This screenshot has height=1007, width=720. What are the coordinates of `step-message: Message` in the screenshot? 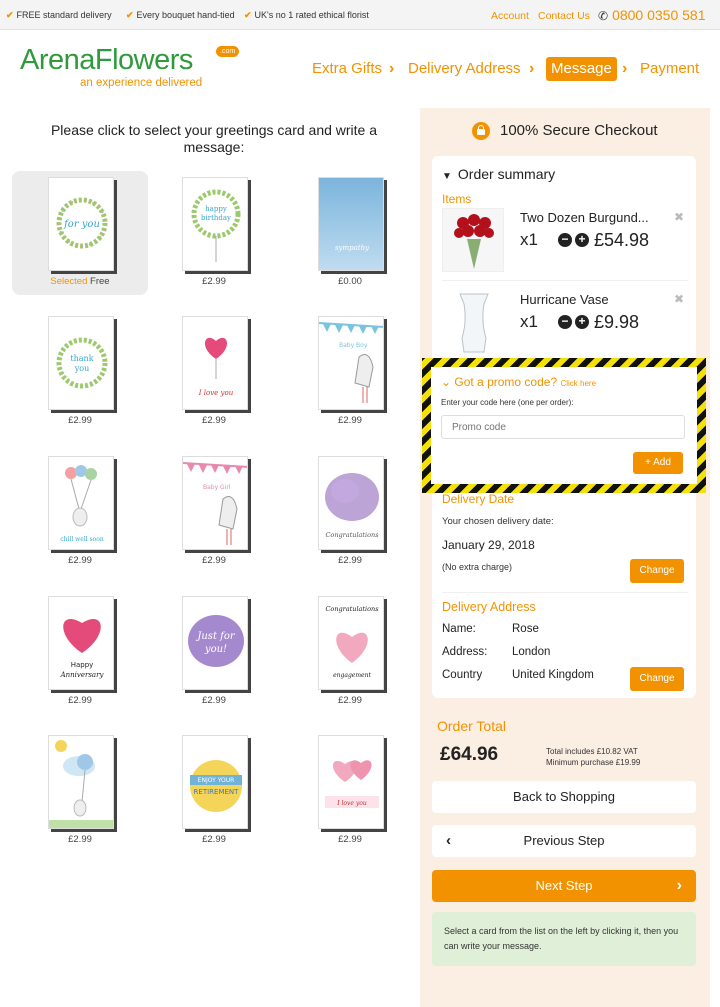 It's located at (581, 69).